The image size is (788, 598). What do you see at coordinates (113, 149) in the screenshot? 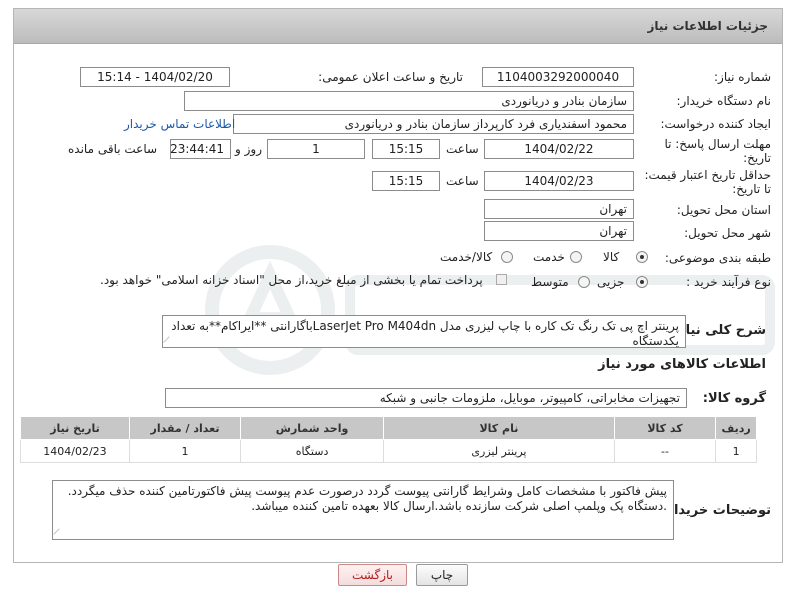
I see `remaining-time-label: ساعت باقی مانده` at bounding box center [113, 149].